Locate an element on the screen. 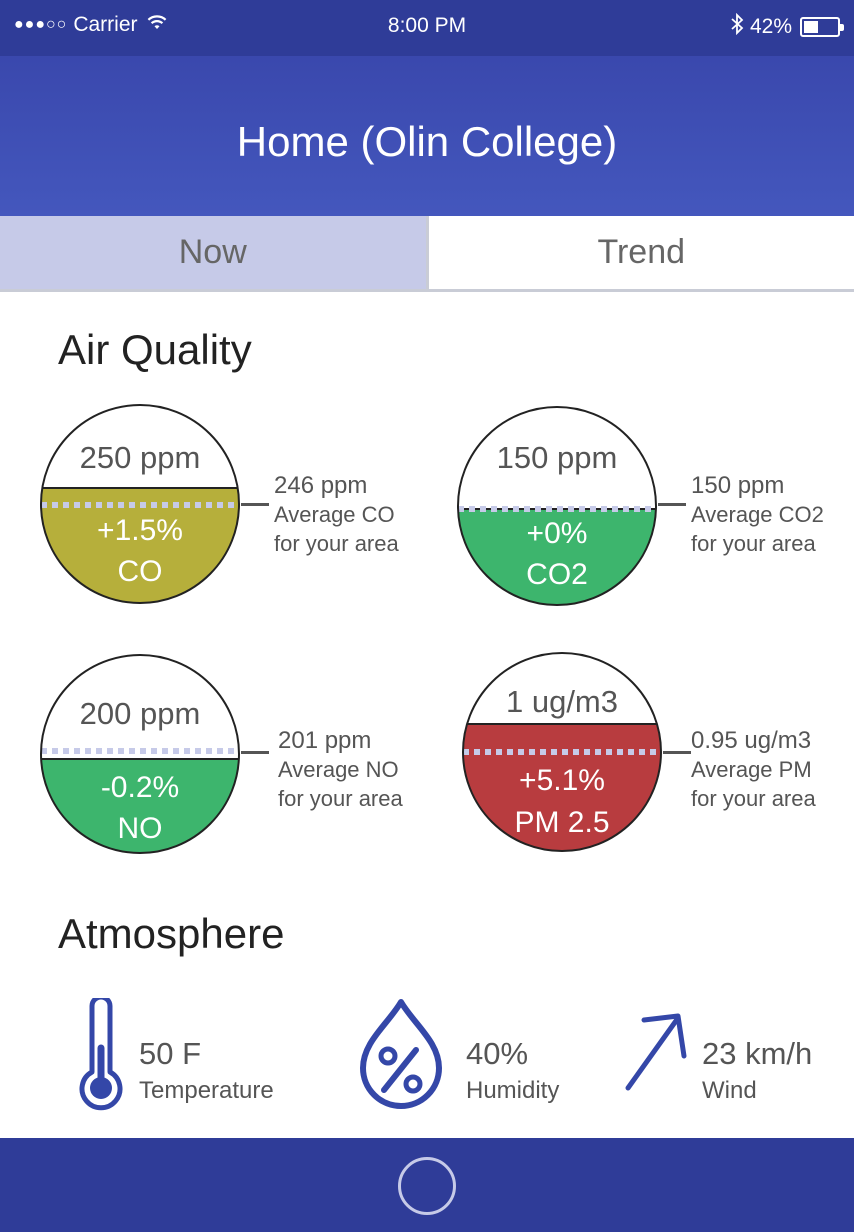 The width and height of the screenshot is (854, 1232). battery-icon is located at coordinates (822, 27).